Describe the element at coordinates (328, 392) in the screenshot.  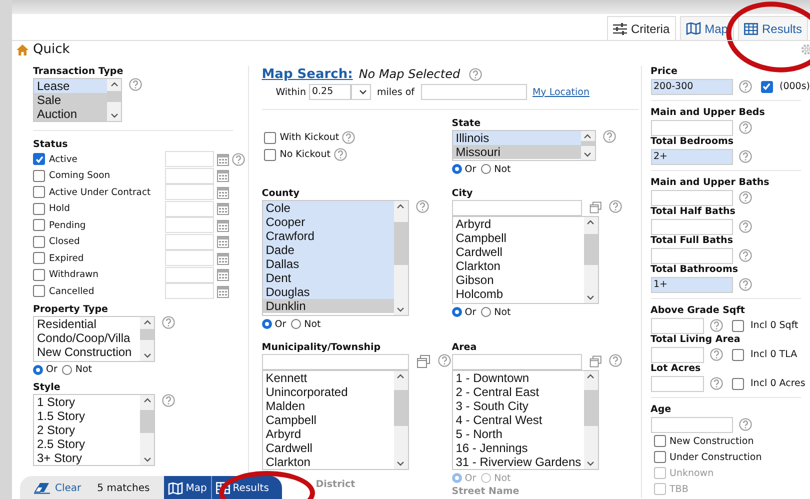
I see `list-option: Unincorporated` at that location.